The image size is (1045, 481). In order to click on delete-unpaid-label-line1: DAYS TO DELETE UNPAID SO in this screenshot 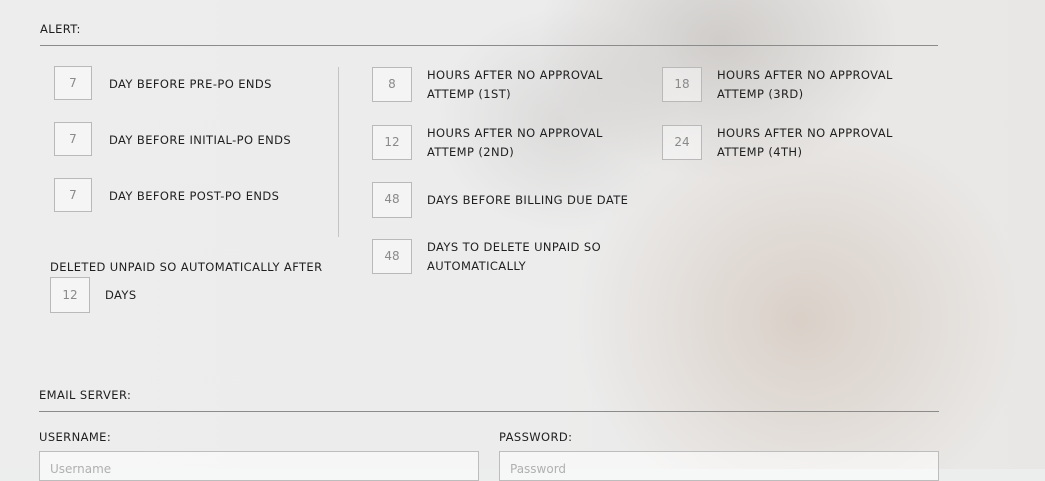, I will do `click(514, 247)`.